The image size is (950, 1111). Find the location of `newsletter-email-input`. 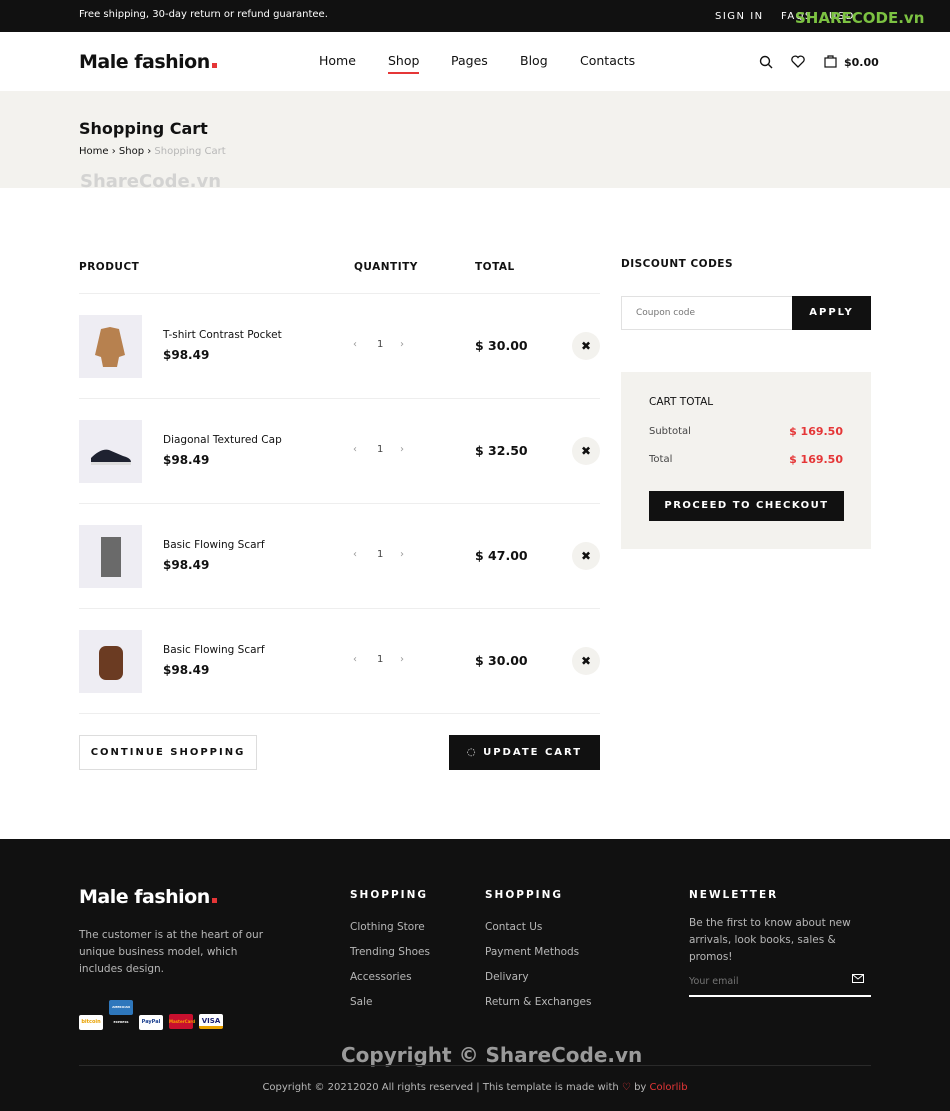

newsletter-email-input is located at coordinates (771, 981).